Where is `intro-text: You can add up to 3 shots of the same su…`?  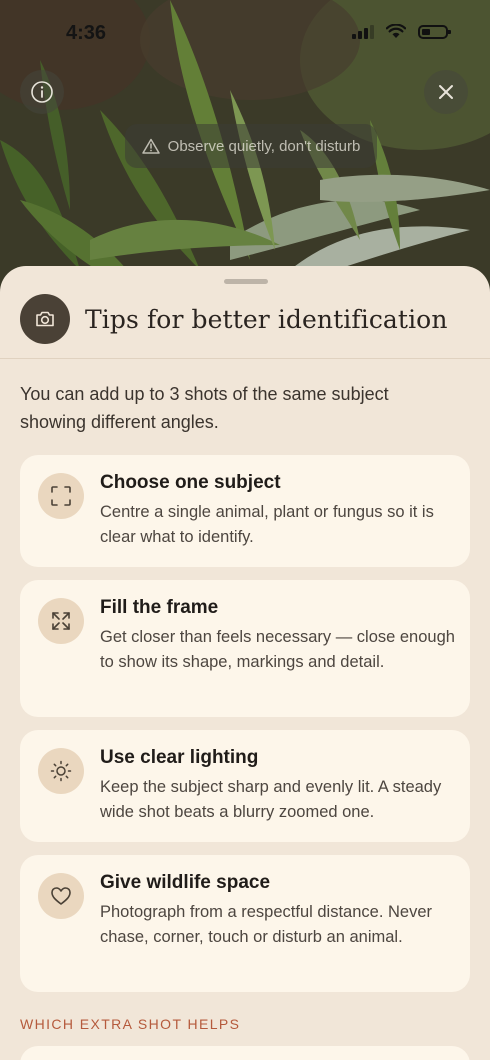
intro-text: You can add up to 3 shots of the same su… is located at coordinates (204, 408).